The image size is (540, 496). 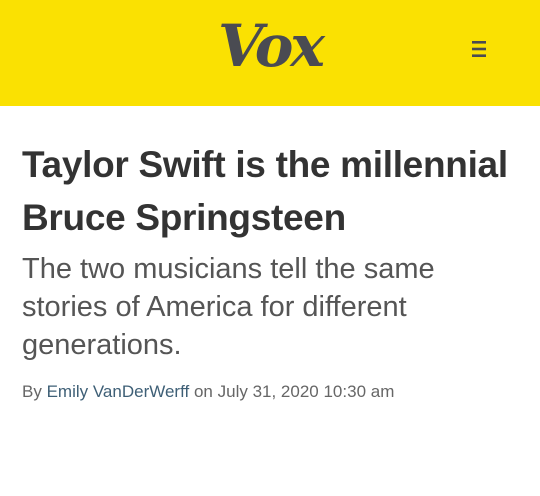 What do you see at coordinates (270, 46) in the screenshot?
I see `vox-logo: Vox` at bounding box center [270, 46].